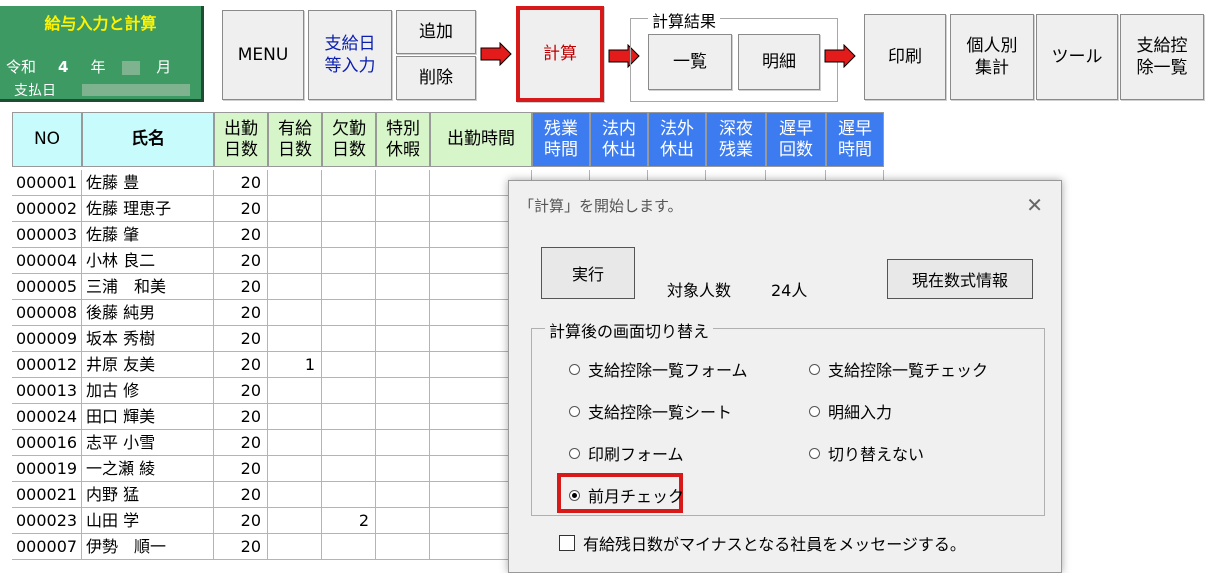 The width and height of the screenshot is (1208, 573). What do you see at coordinates (47, 495) in the screenshot?
I see `employee-no-cell: 000021` at bounding box center [47, 495].